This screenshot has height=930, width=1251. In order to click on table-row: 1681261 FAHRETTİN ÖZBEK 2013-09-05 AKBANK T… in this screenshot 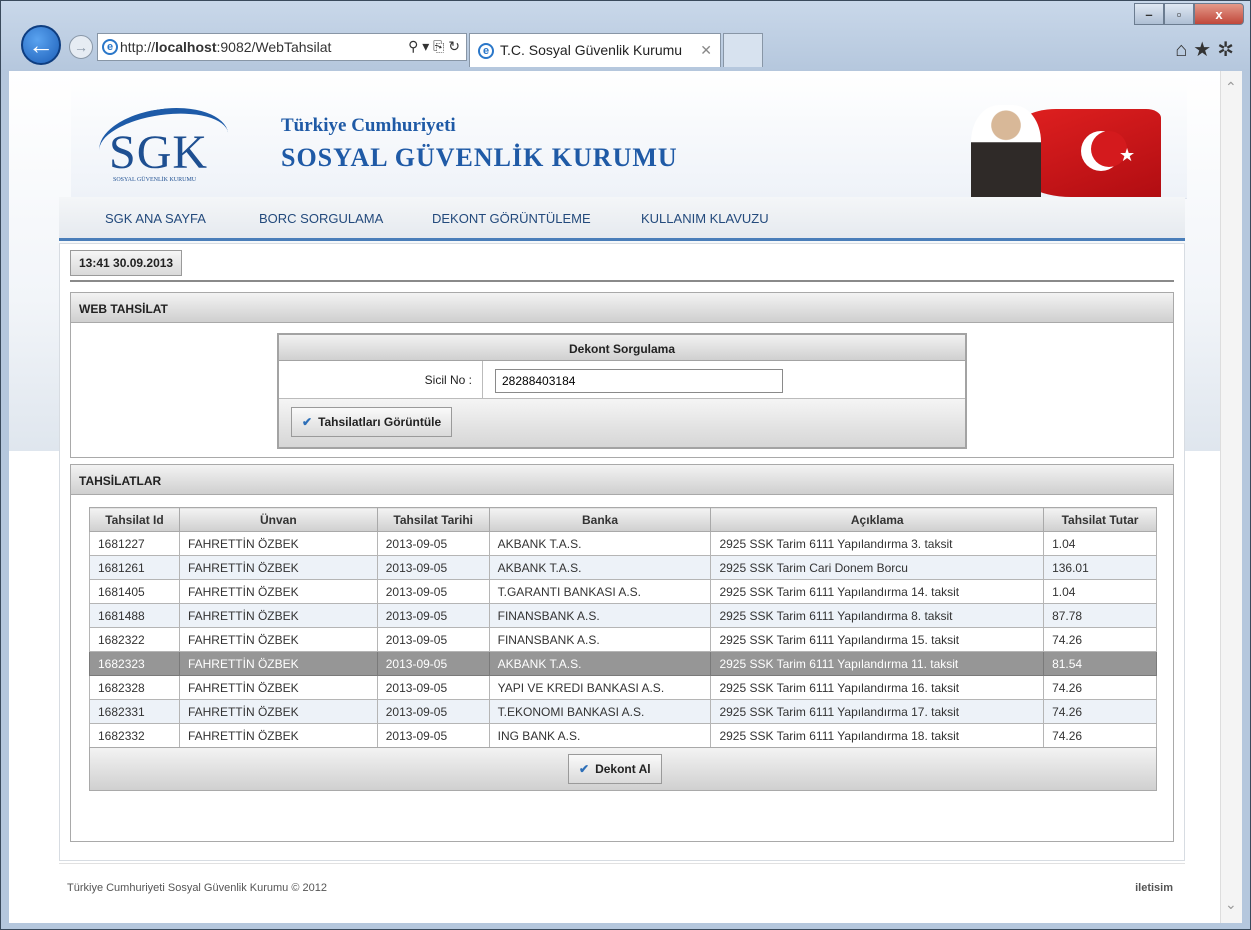, I will do `click(623, 567)`.